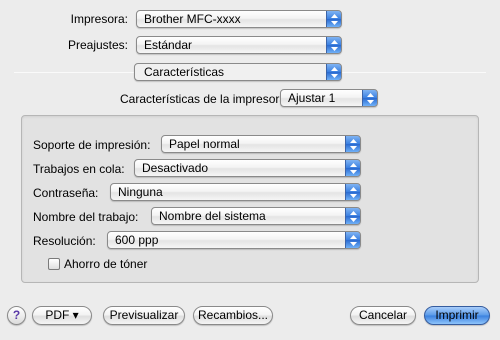  I want to click on job-name-value: Nombre del sistema, so click(212, 216).